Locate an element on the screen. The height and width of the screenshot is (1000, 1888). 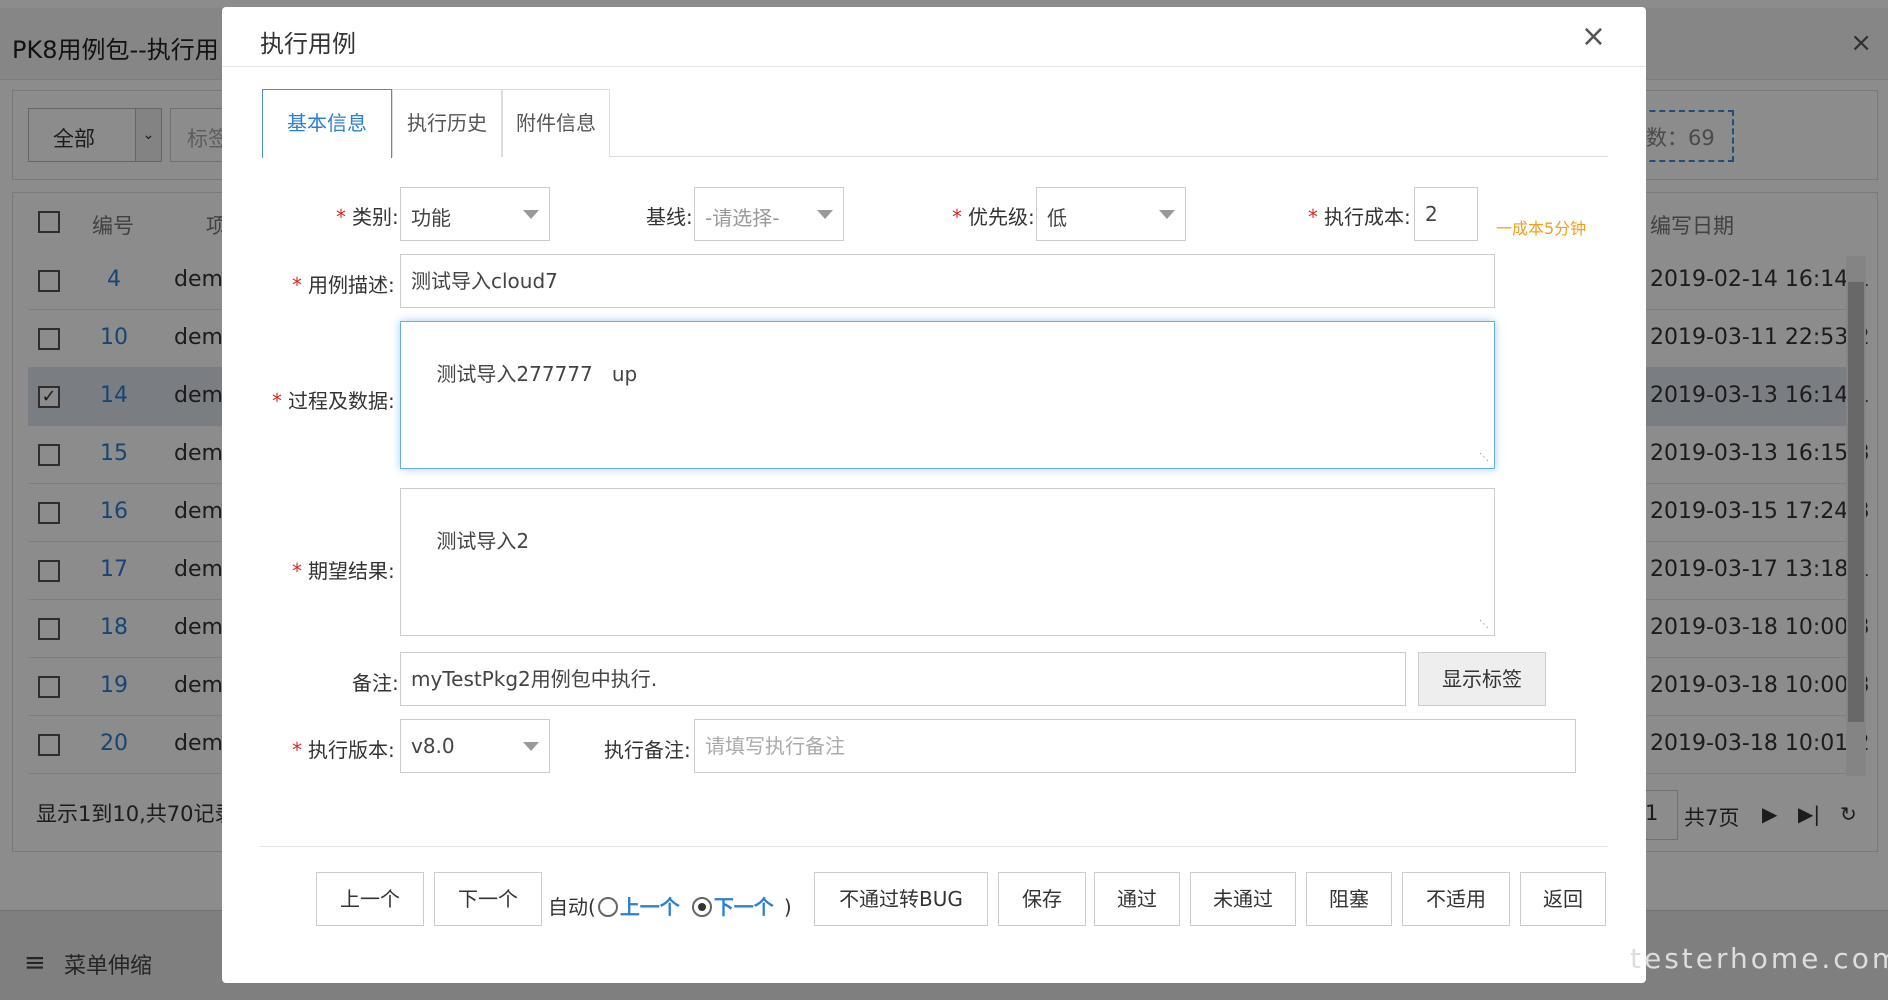
fail-to-bug-button: 不通过转BUG is located at coordinates (901, 899).